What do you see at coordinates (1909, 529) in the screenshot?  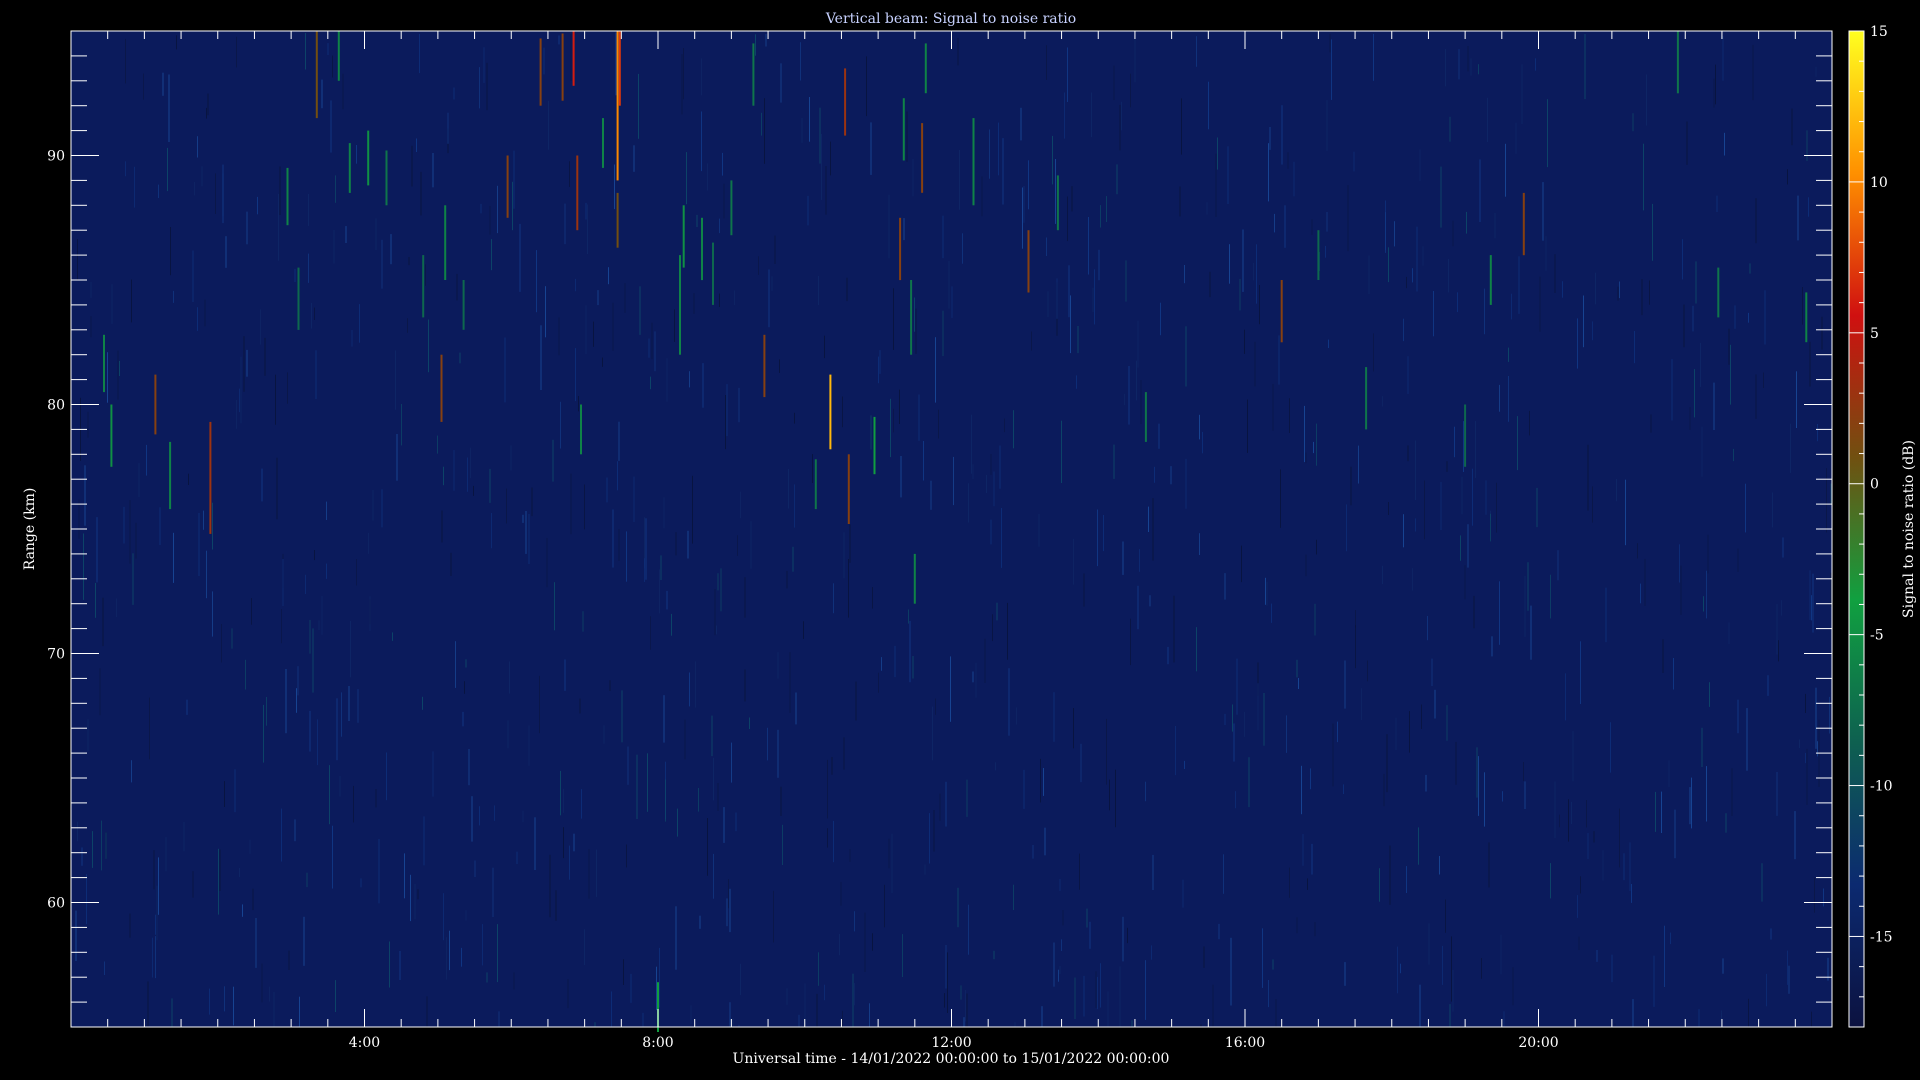 I see `colorbar-label: Signal to noise ratio (dB)` at bounding box center [1909, 529].